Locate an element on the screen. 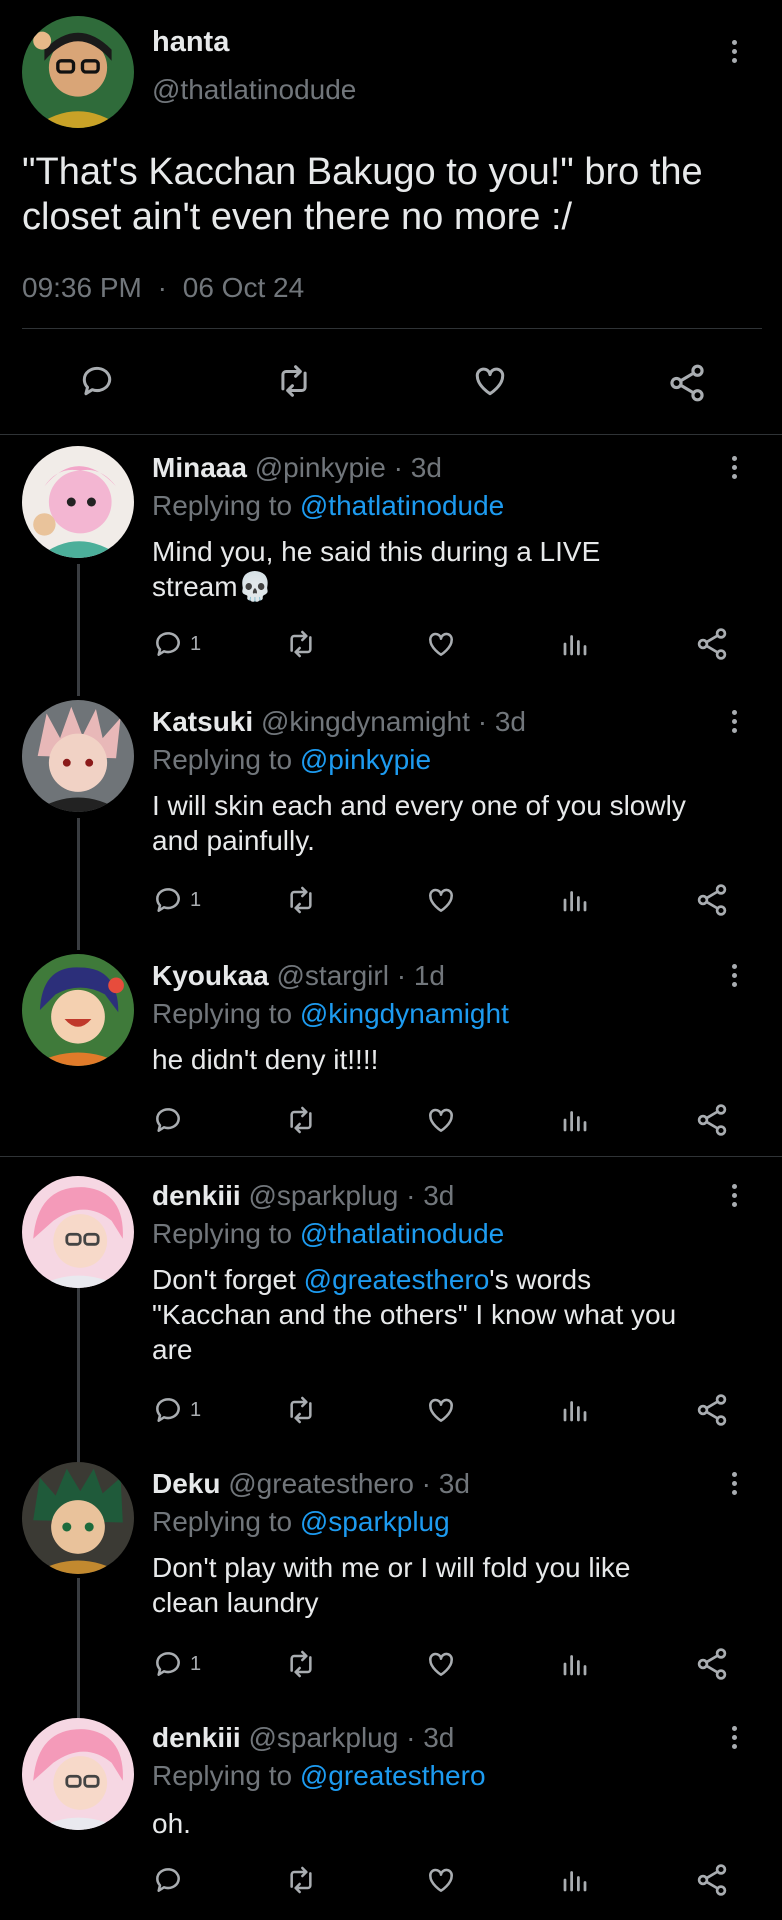  author-name: Katsuki is located at coordinates (202, 721).